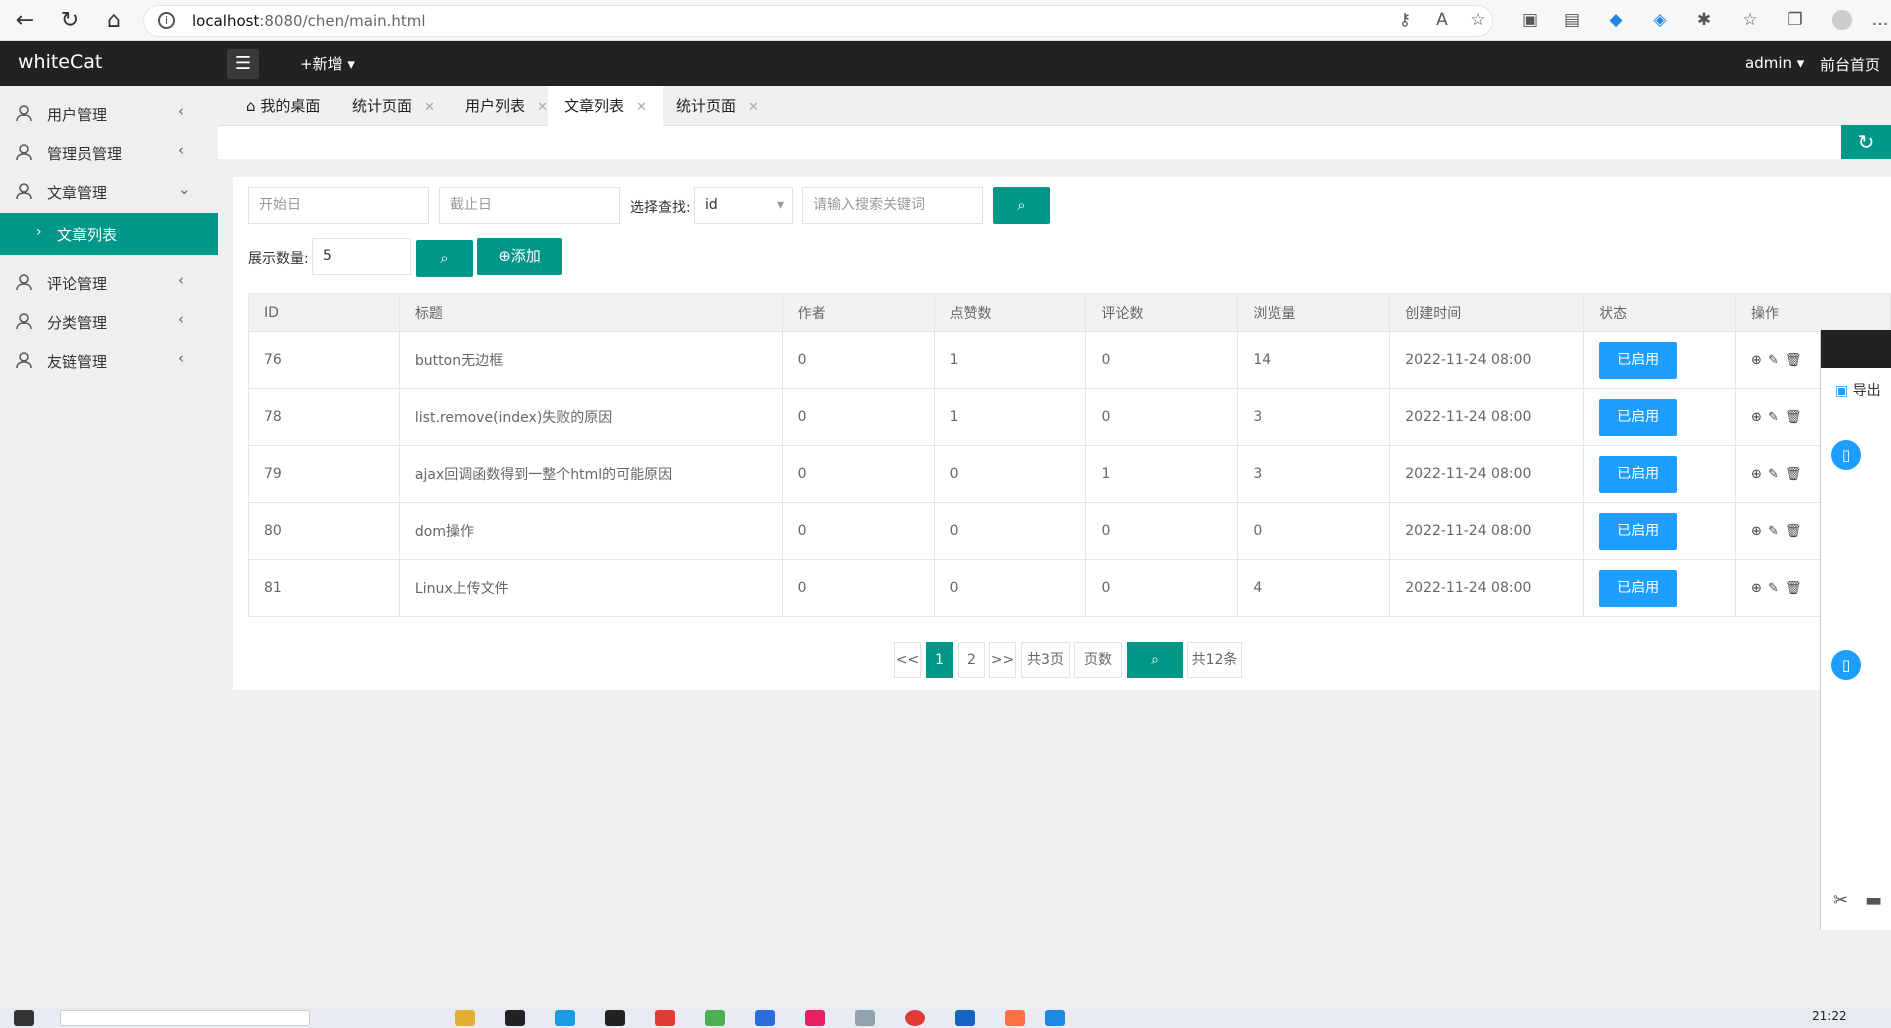 Image resolution: width=1891 pixels, height=1028 pixels. I want to click on apply-page-size-button: ⌕, so click(444, 258).